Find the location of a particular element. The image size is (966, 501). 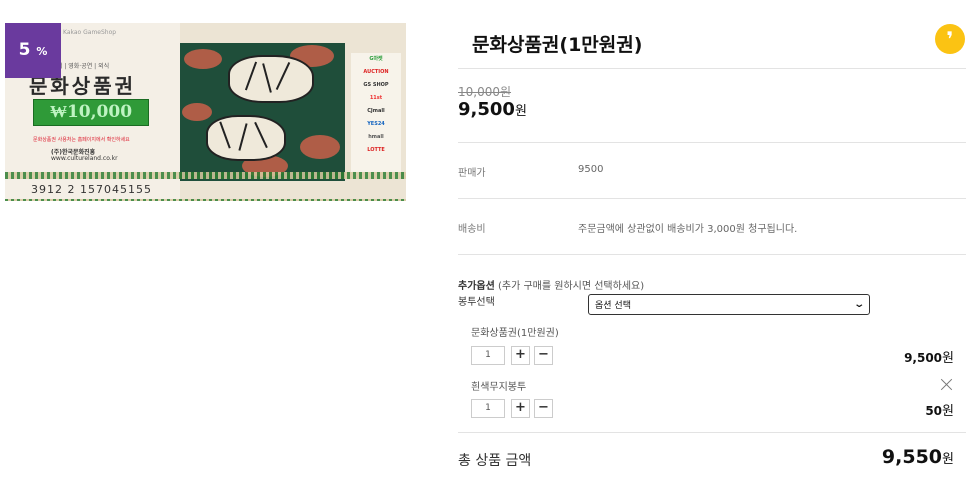

sale-price-label: 판매가 is located at coordinates (472, 173).